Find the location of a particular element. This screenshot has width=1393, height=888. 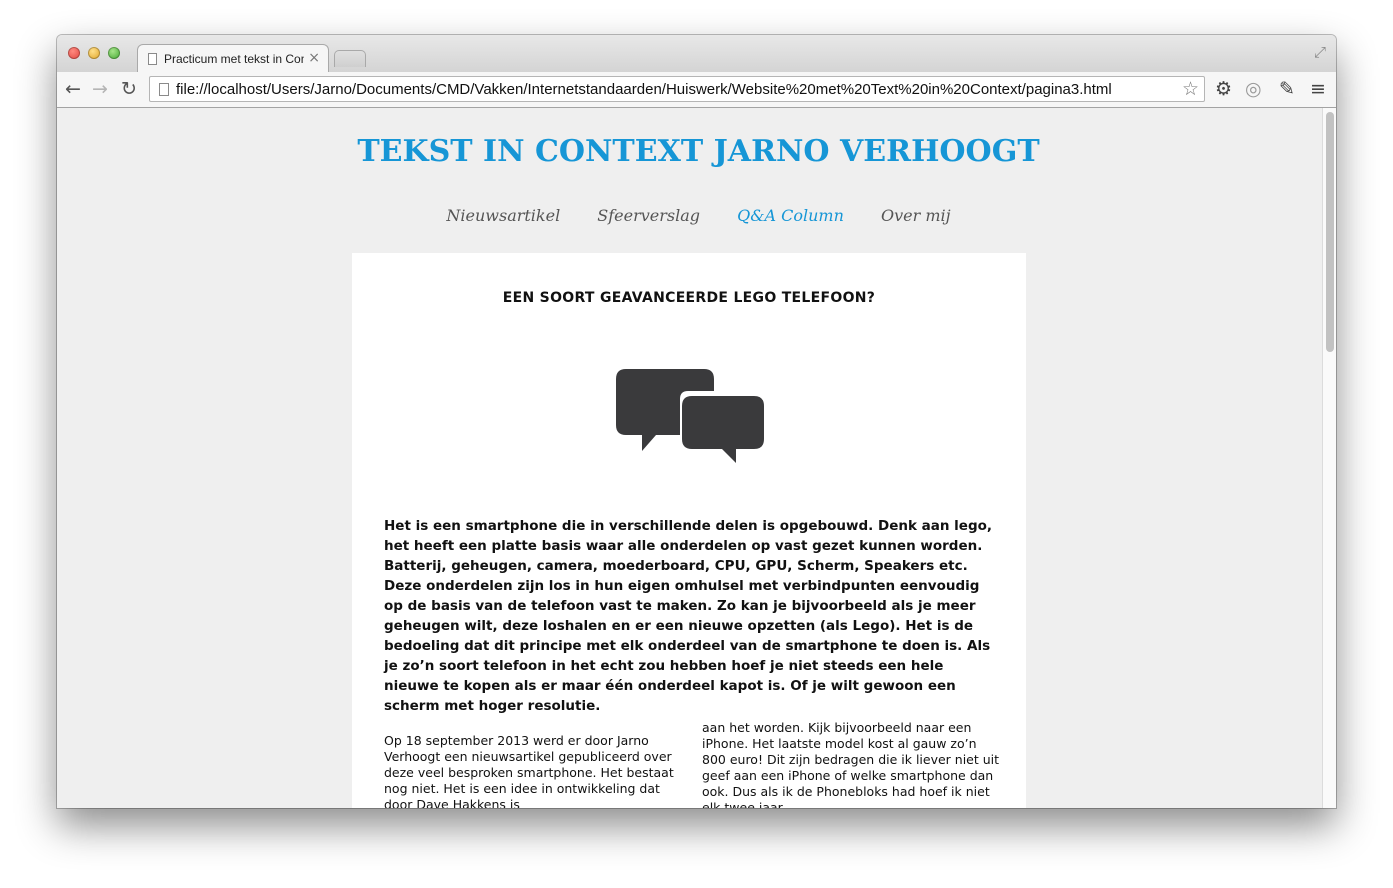

reload-icon: ↻ is located at coordinates (129, 89).